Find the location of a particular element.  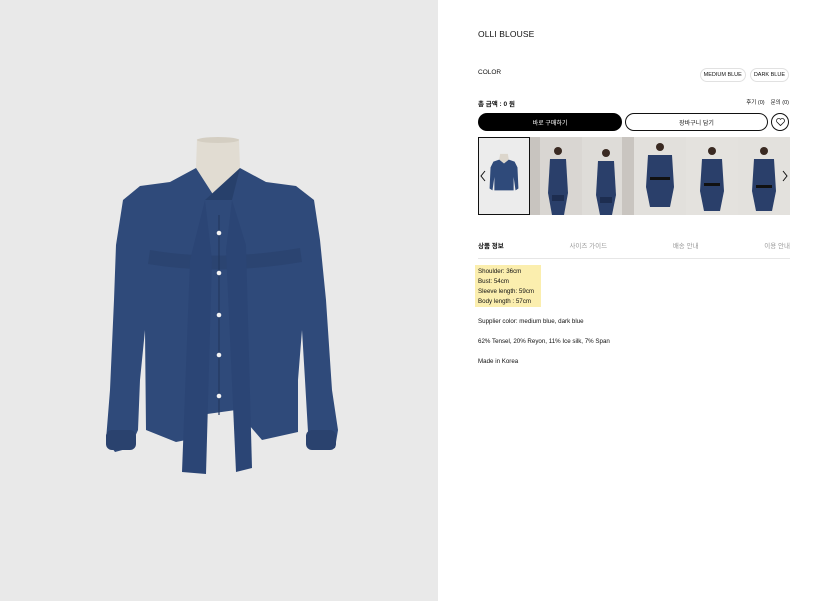

buy-now-button: 바로 구매하기 is located at coordinates (550, 122).